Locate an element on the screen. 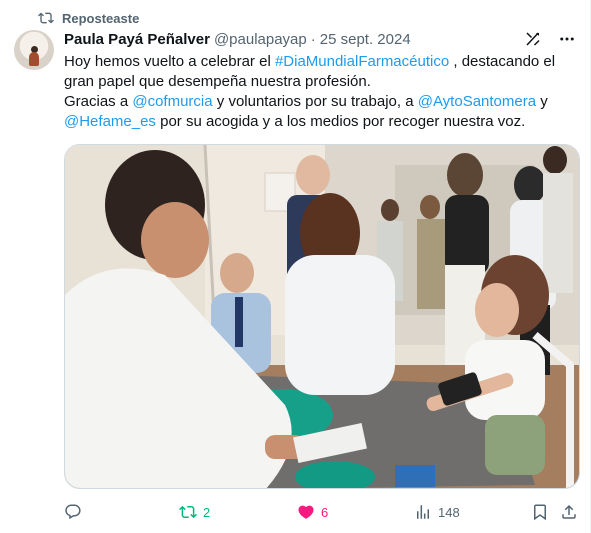 Image resolution: width=591 pixels, height=533 pixels. repost-indicator: Reposteaste is located at coordinates (88, 18).